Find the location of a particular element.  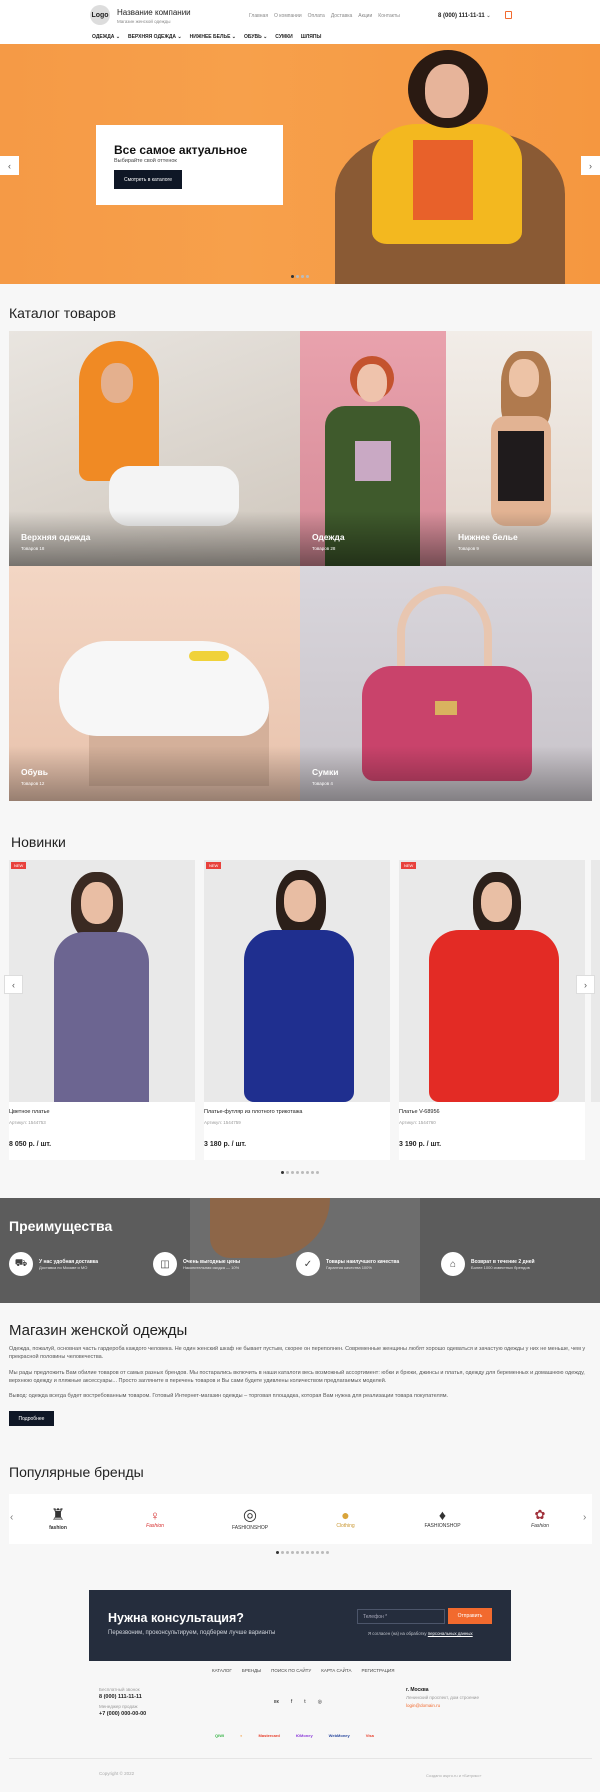

top-nav-payment: Оплата is located at coordinates (316, 16).